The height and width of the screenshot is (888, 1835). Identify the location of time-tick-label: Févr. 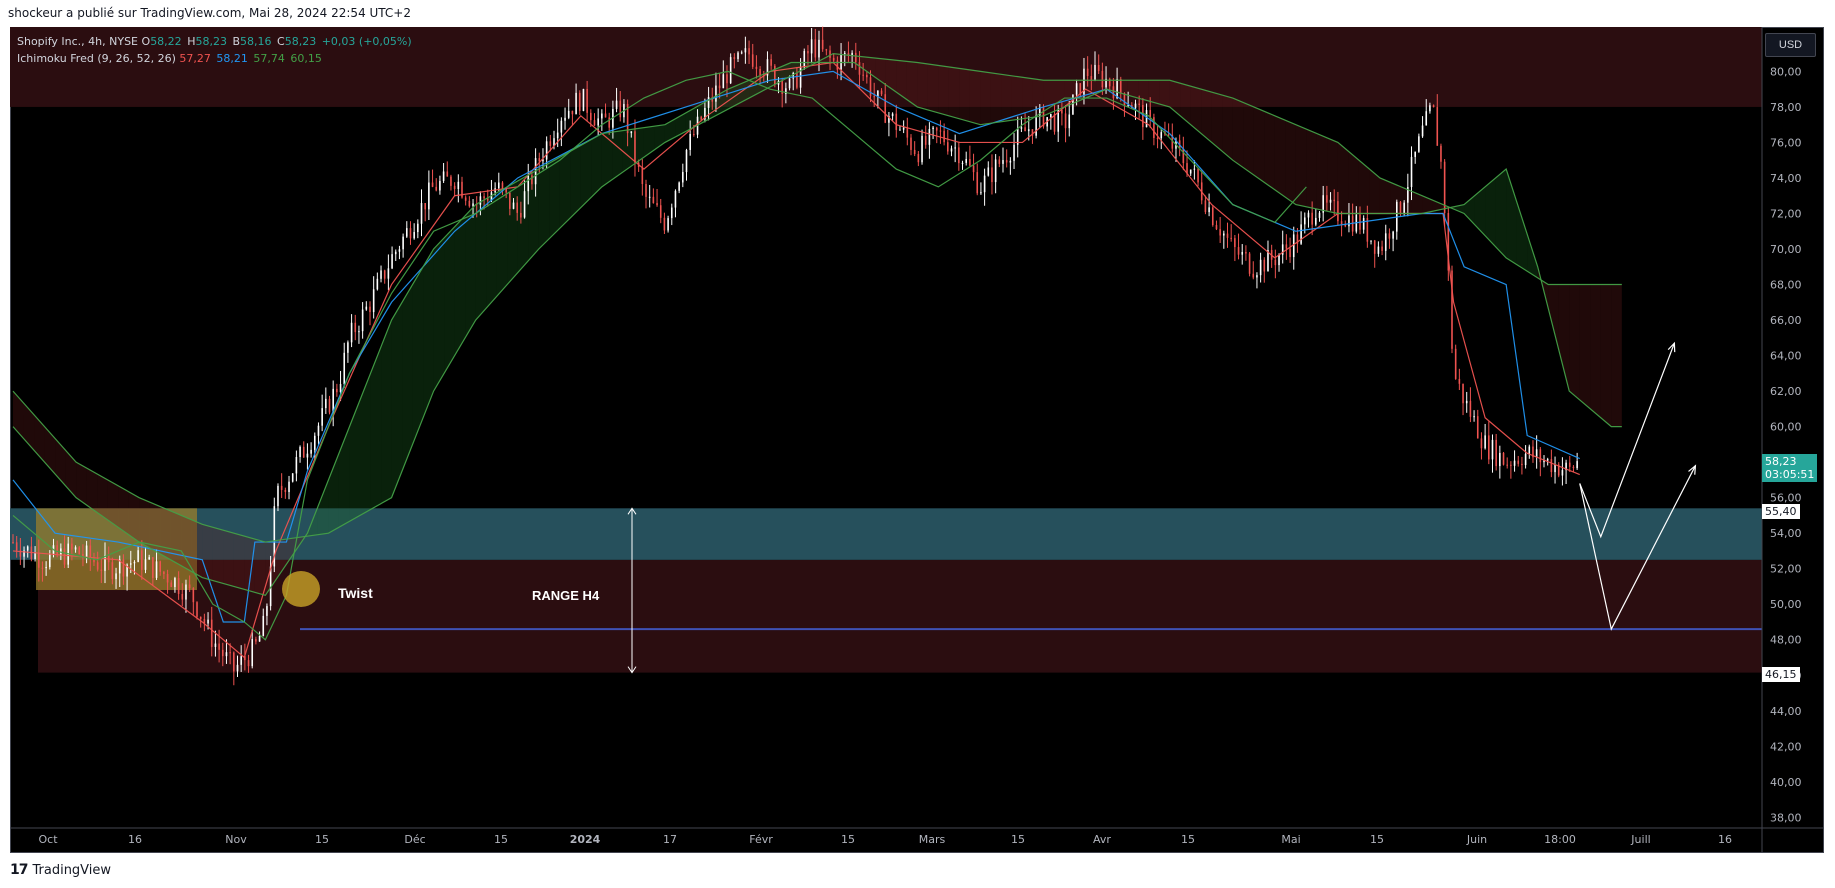
(761, 839).